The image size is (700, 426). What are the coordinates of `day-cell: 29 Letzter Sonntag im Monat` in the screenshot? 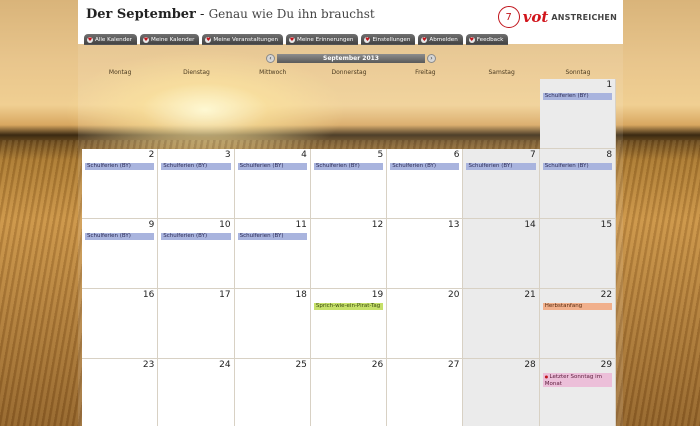 It's located at (578, 392).